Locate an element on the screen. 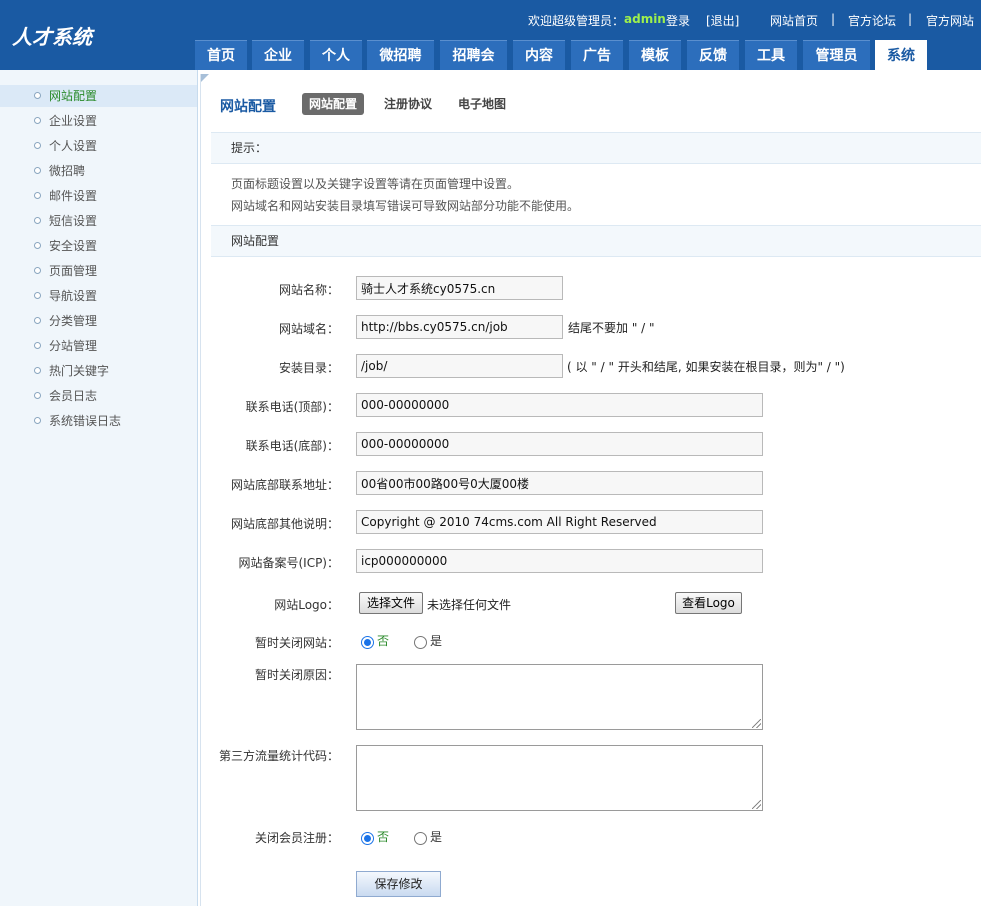 The image size is (981, 906). nav-tab-micro-recruit: 微招聘 is located at coordinates (400, 55).